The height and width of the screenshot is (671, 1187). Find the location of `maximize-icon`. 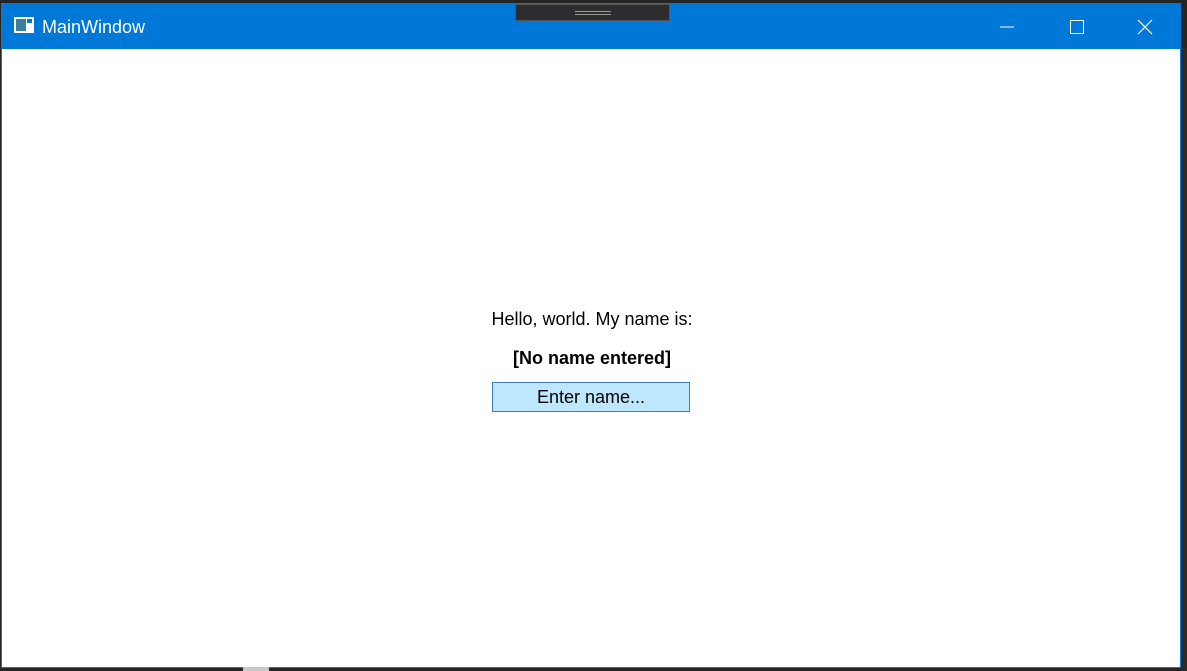

maximize-icon is located at coordinates (1077, 26).